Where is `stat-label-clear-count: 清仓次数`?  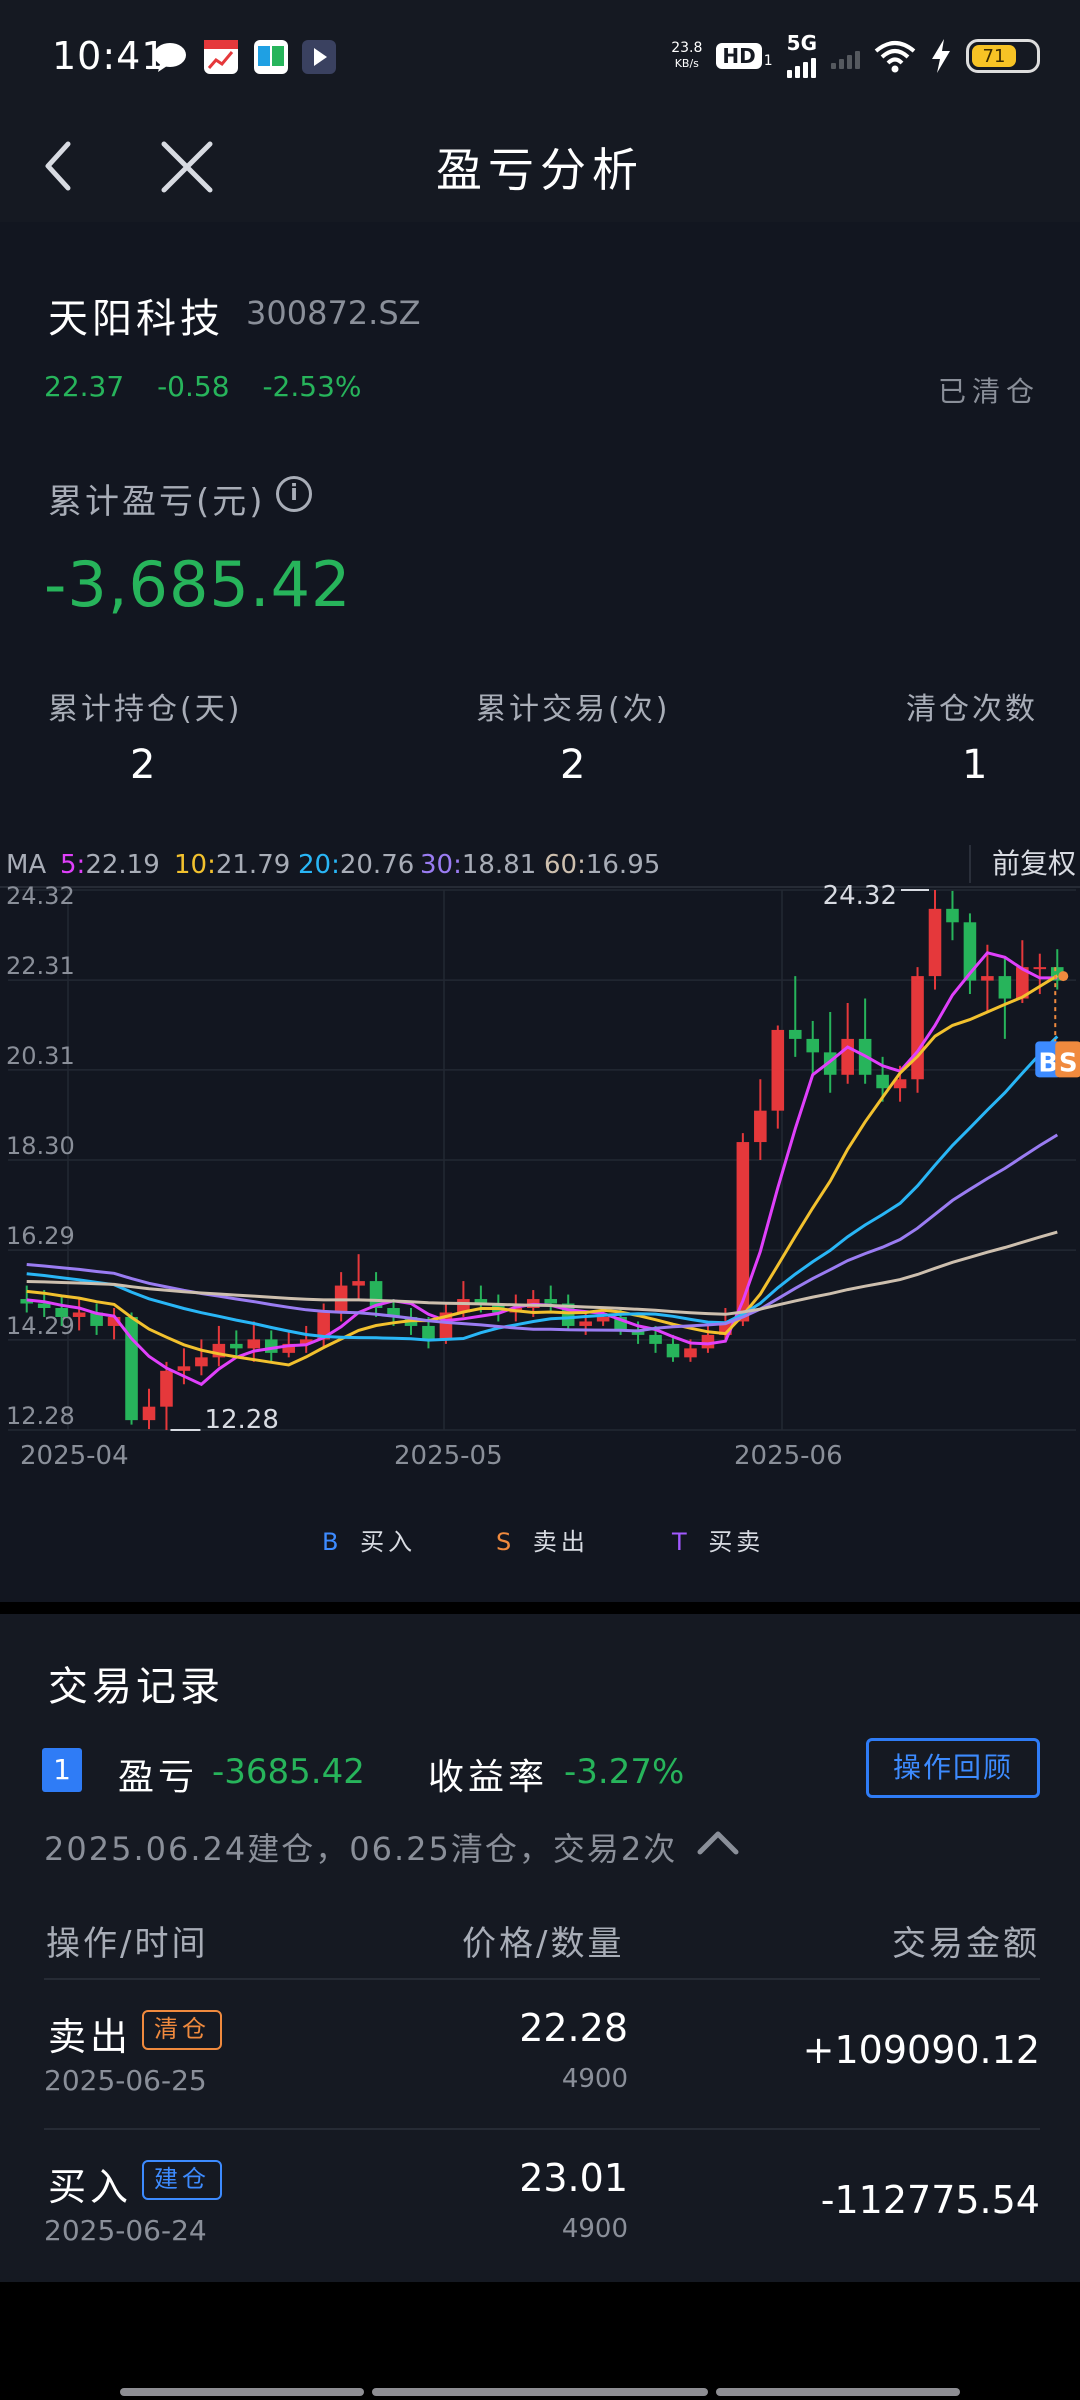 stat-label-clear-count: 清仓次数 is located at coordinates (972, 709).